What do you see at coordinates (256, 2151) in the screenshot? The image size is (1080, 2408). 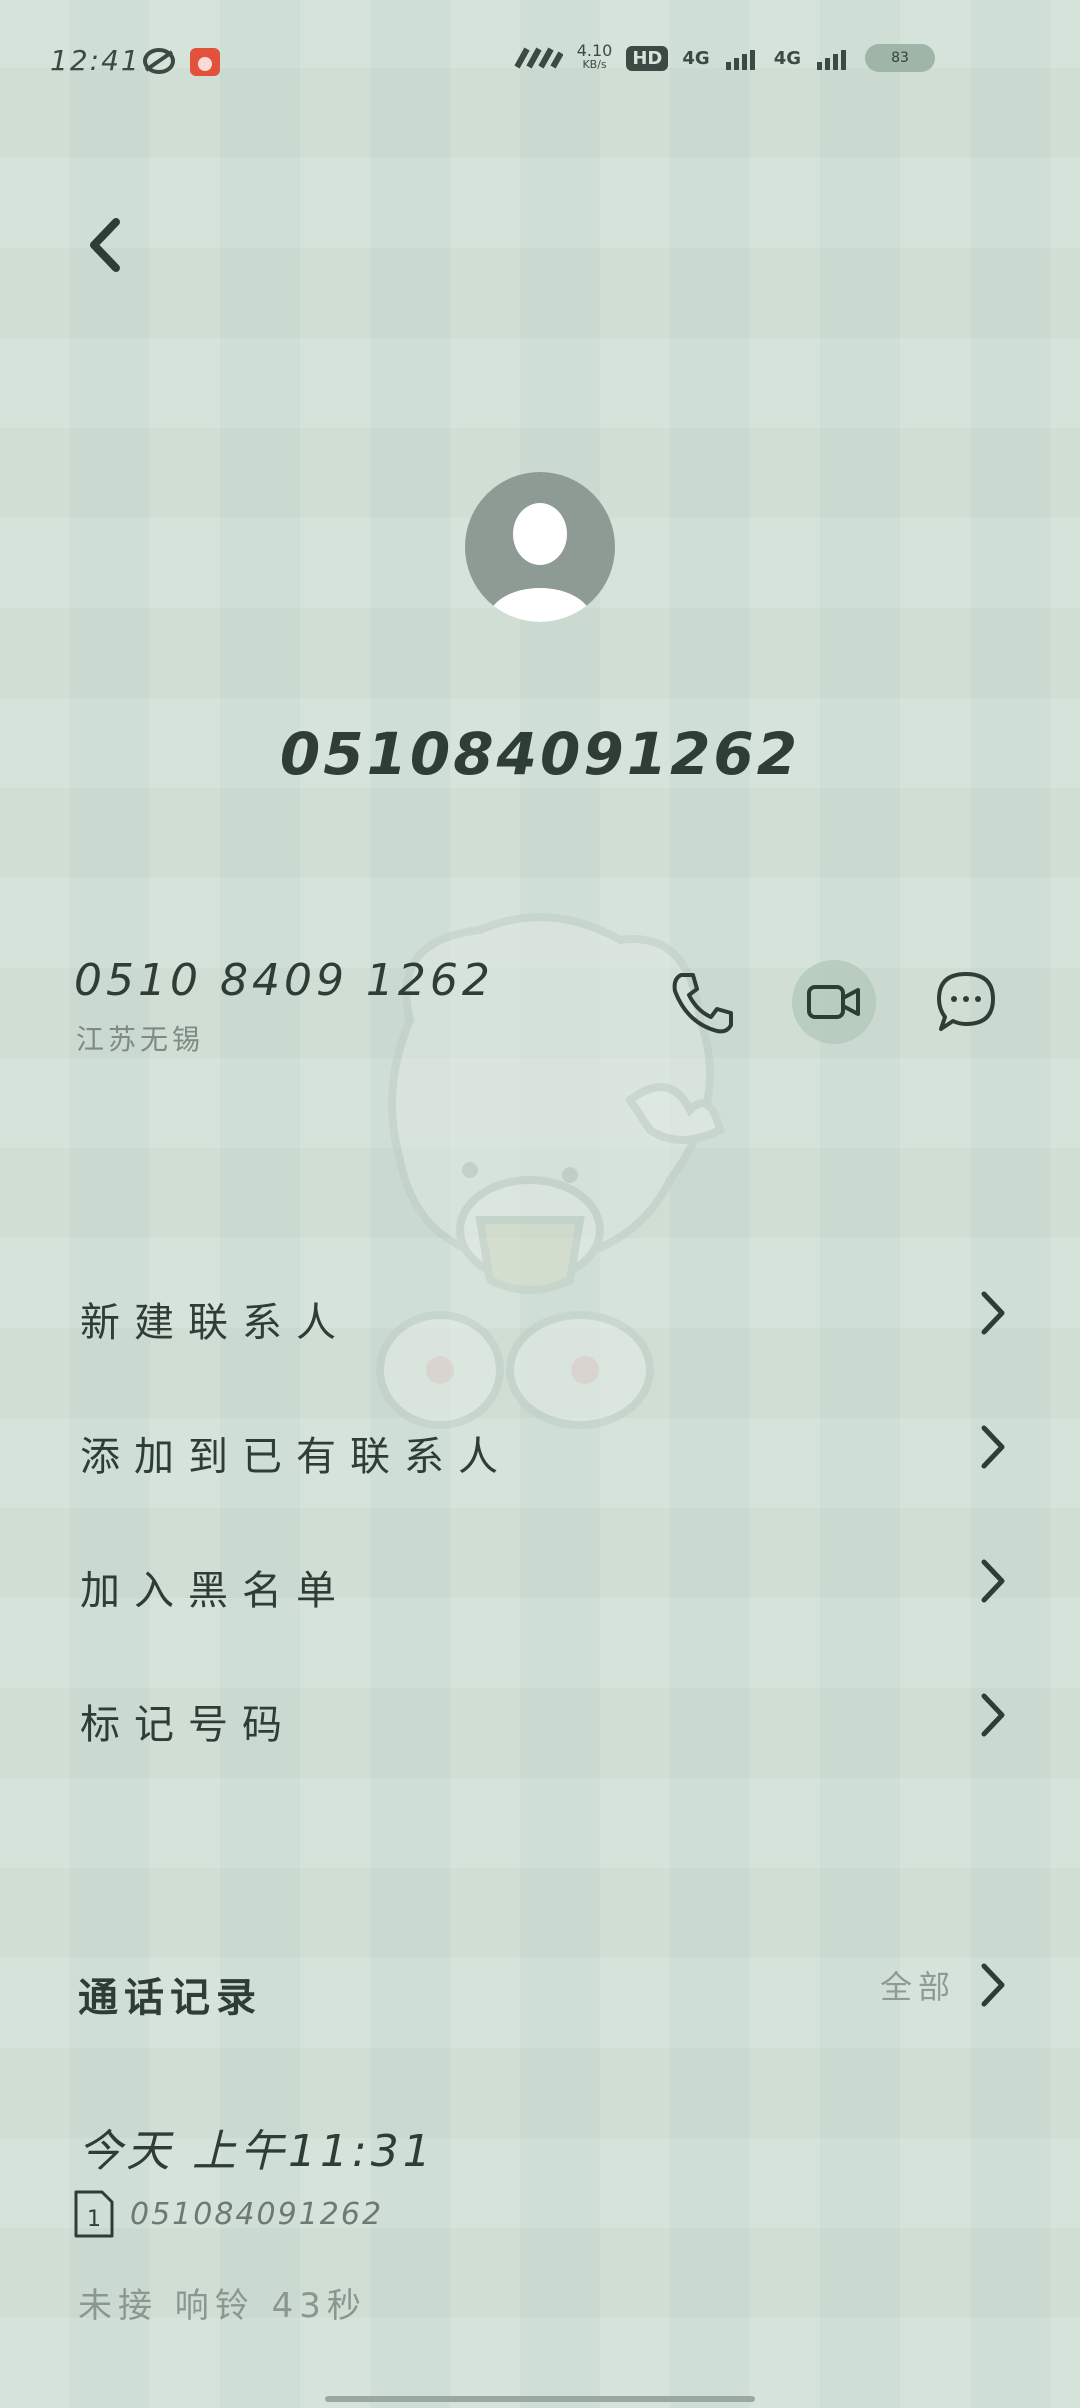 I see `call-log-time: 今天 上午11:31` at bounding box center [256, 2151].